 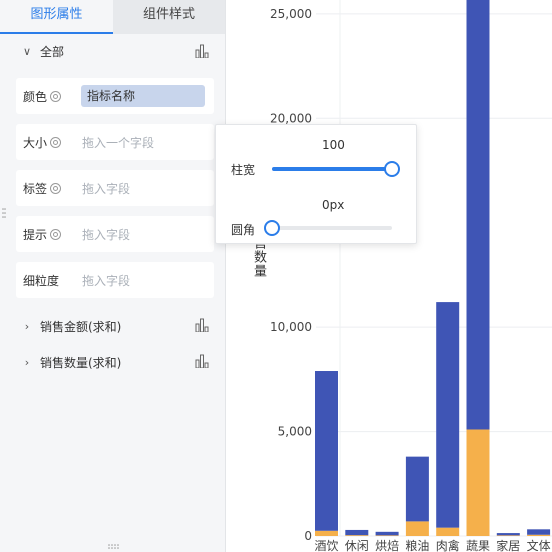 I want to click on field-granularity-label: 细粒度, so click(x=41, y=281).